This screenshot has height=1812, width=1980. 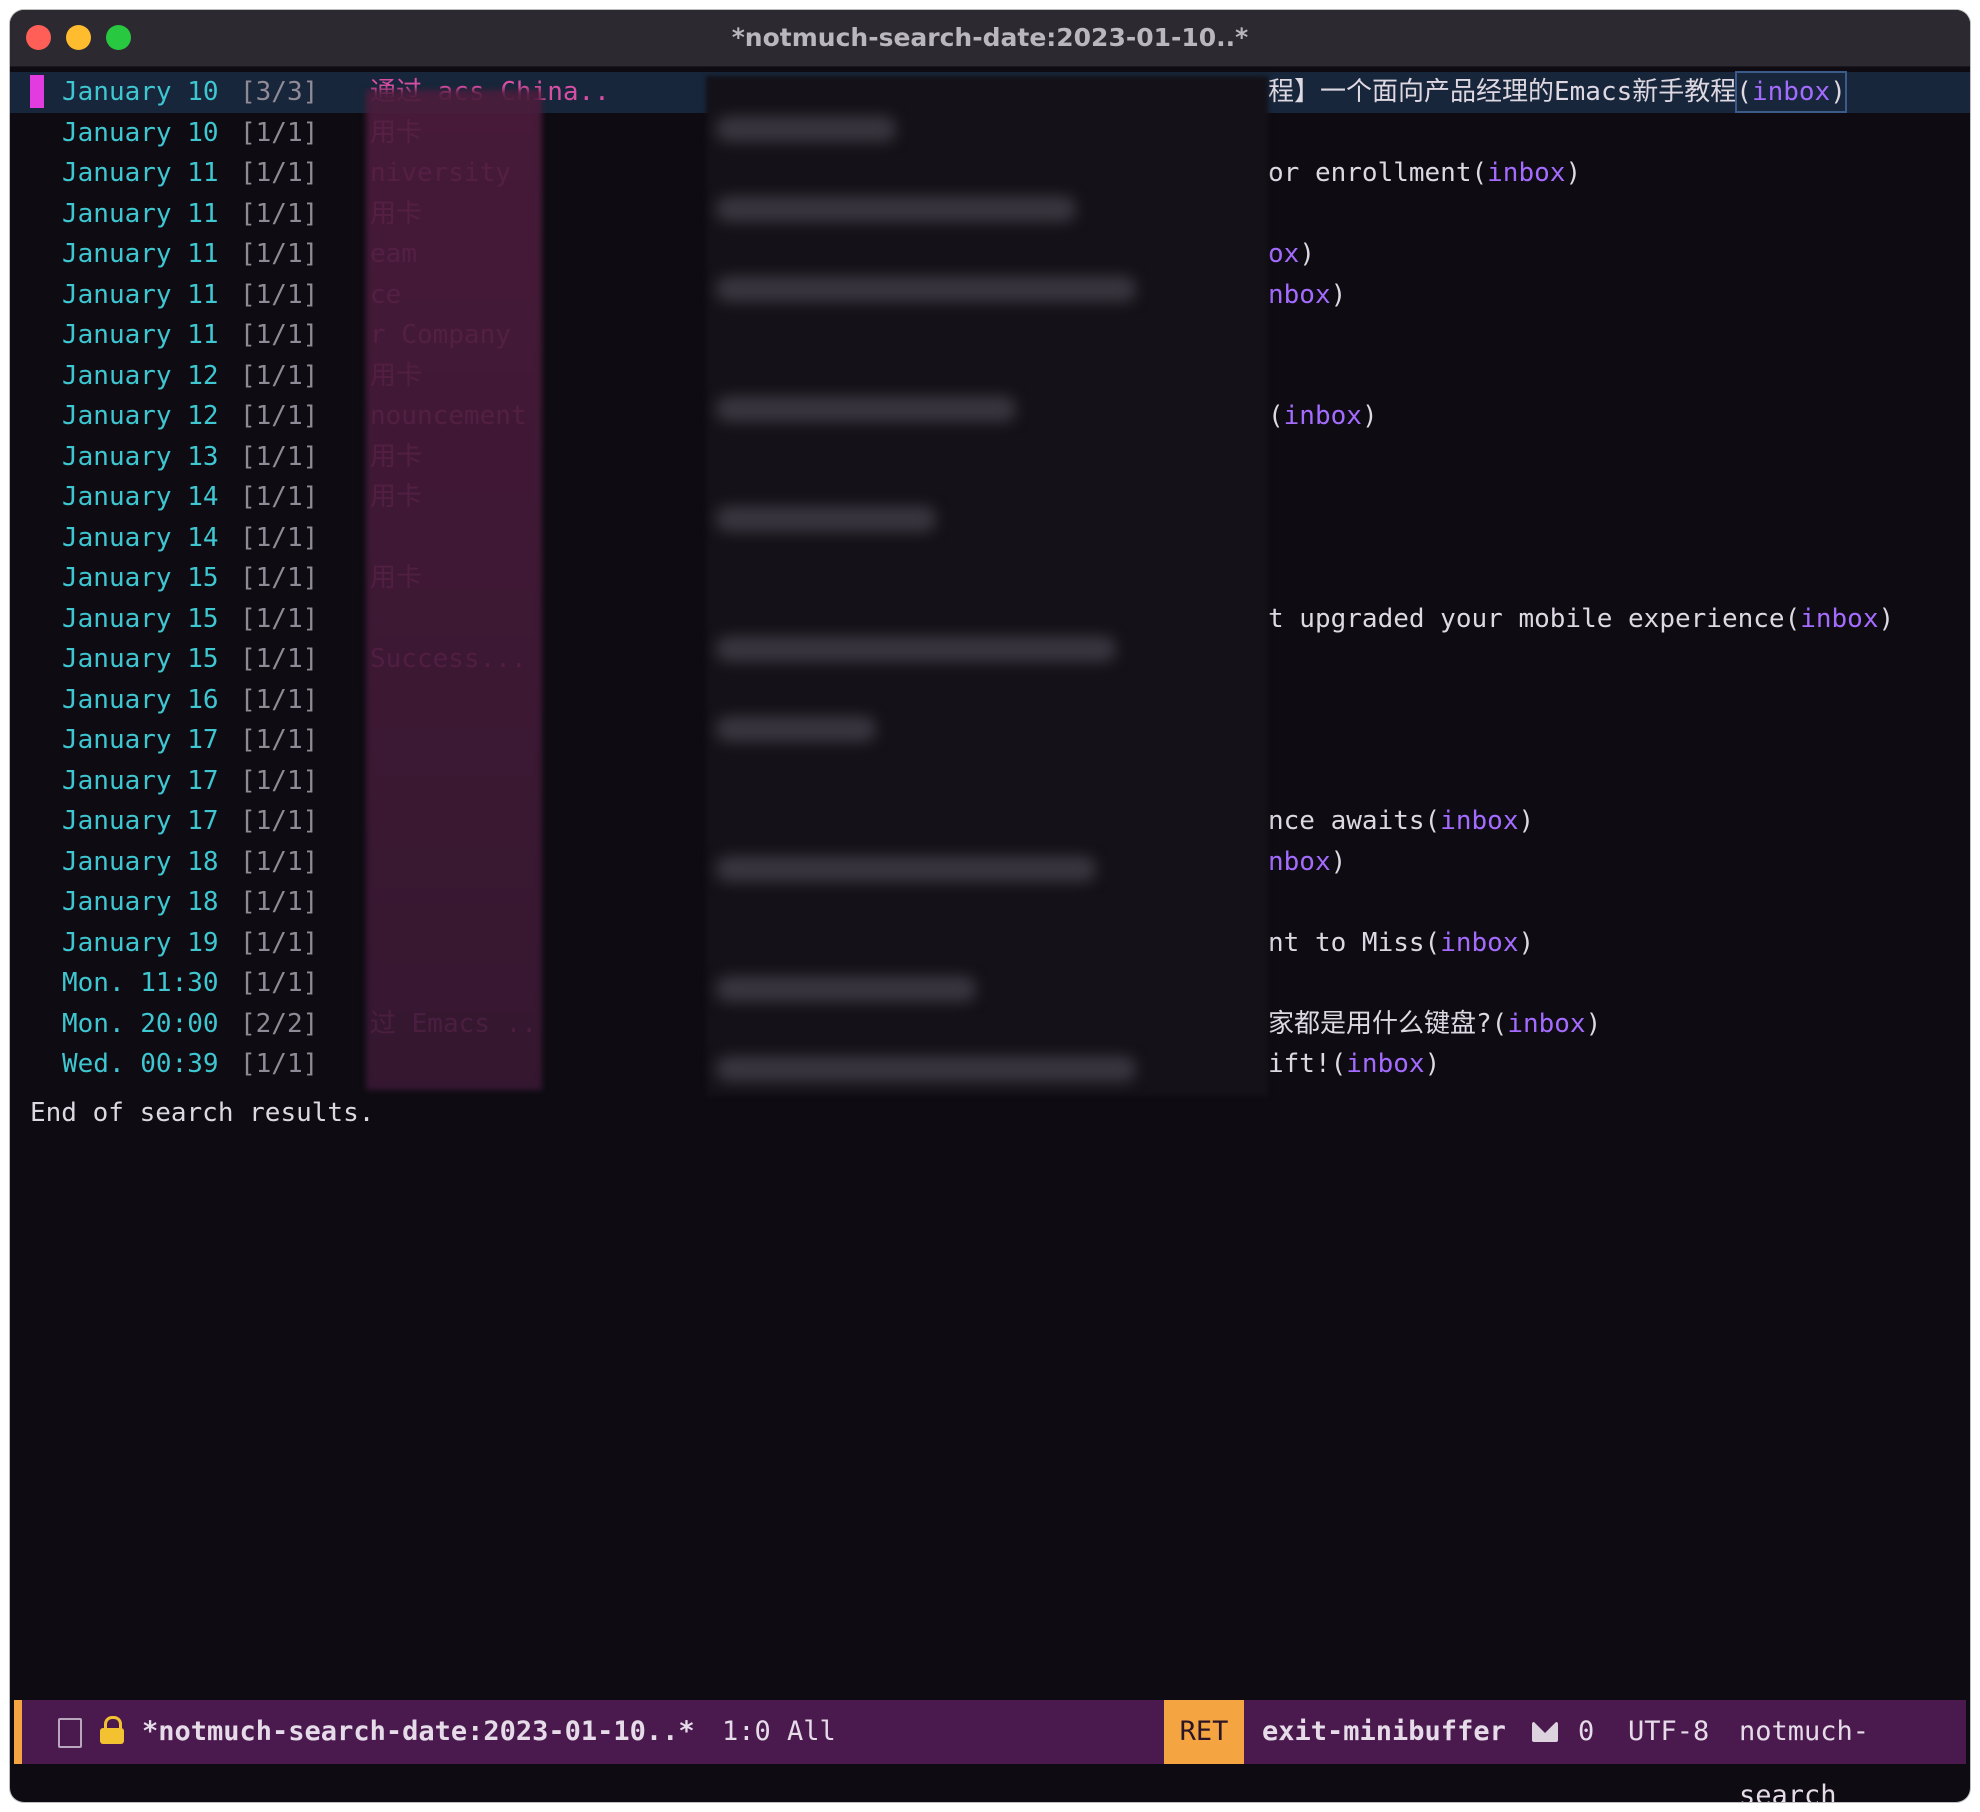 I want to click on major-mode: notmuch-search, so click(x=1804, y=1759).